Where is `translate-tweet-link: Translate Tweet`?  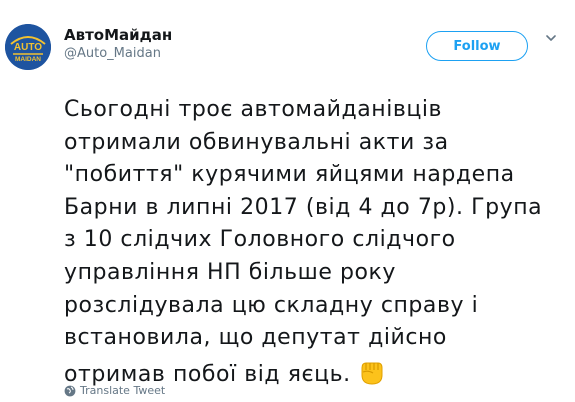
translate-tweet-link: Translate Tweet is located at coordinates (114, 390).